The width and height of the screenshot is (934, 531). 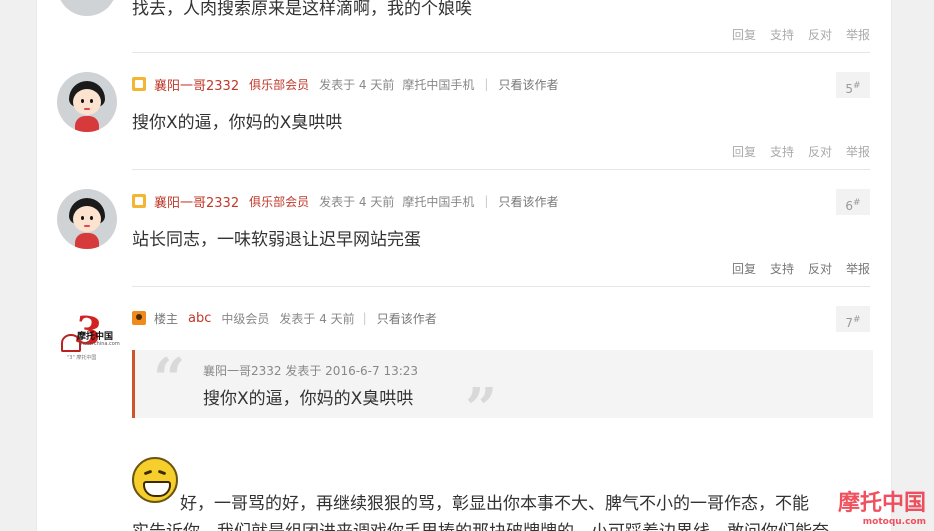 I want to click on quote-meta: 襄阳一哥2332 发表于 2016-6-7 13:23, so click(x=310, y=370).